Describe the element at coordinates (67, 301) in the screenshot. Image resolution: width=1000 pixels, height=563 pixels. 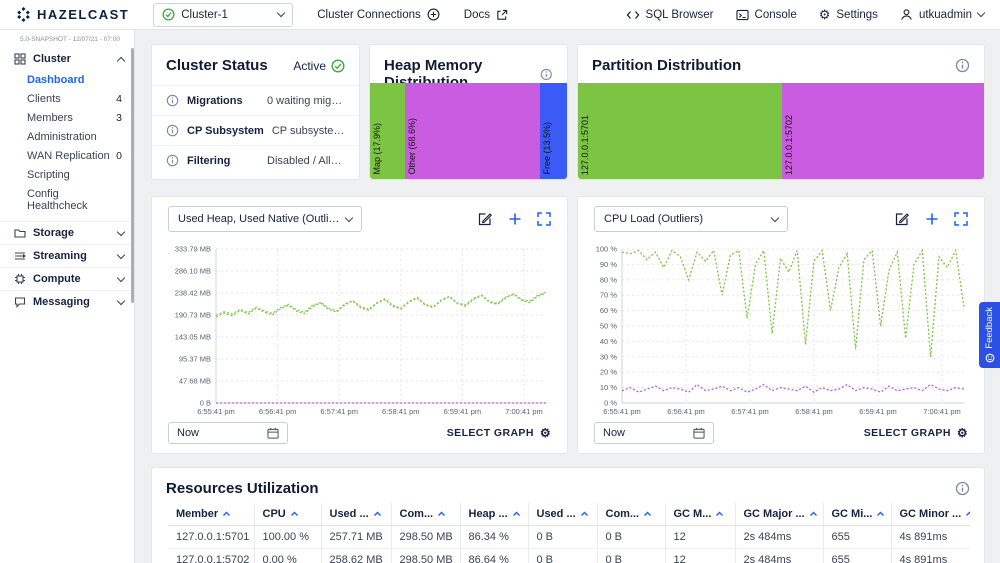
I see `sidebar-section-messaging: Messaging` at that location.